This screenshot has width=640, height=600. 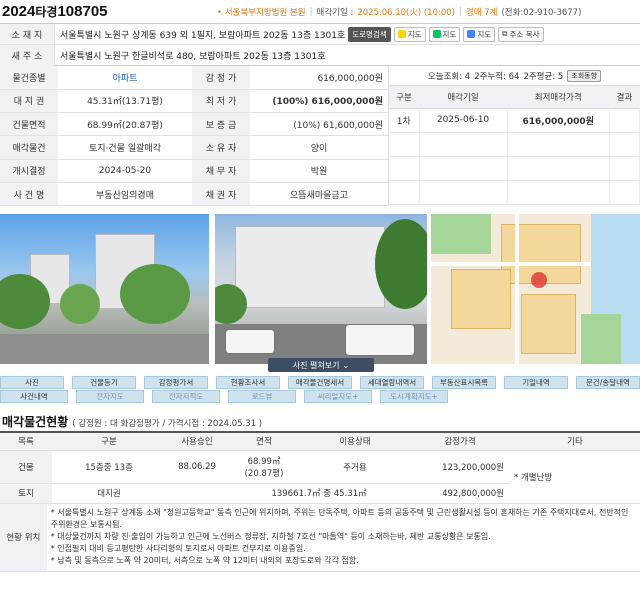 What do you see at coordinates (624, 97) in the screenshot?
I see `col-header: 결과` at bounding box center [624, 97].